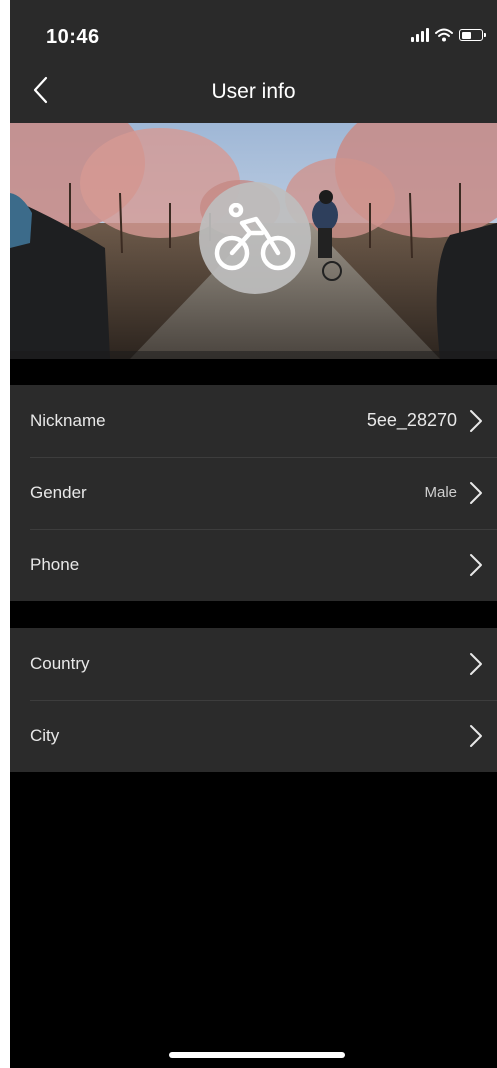  I want to click on status-icons, so click(448, 35).